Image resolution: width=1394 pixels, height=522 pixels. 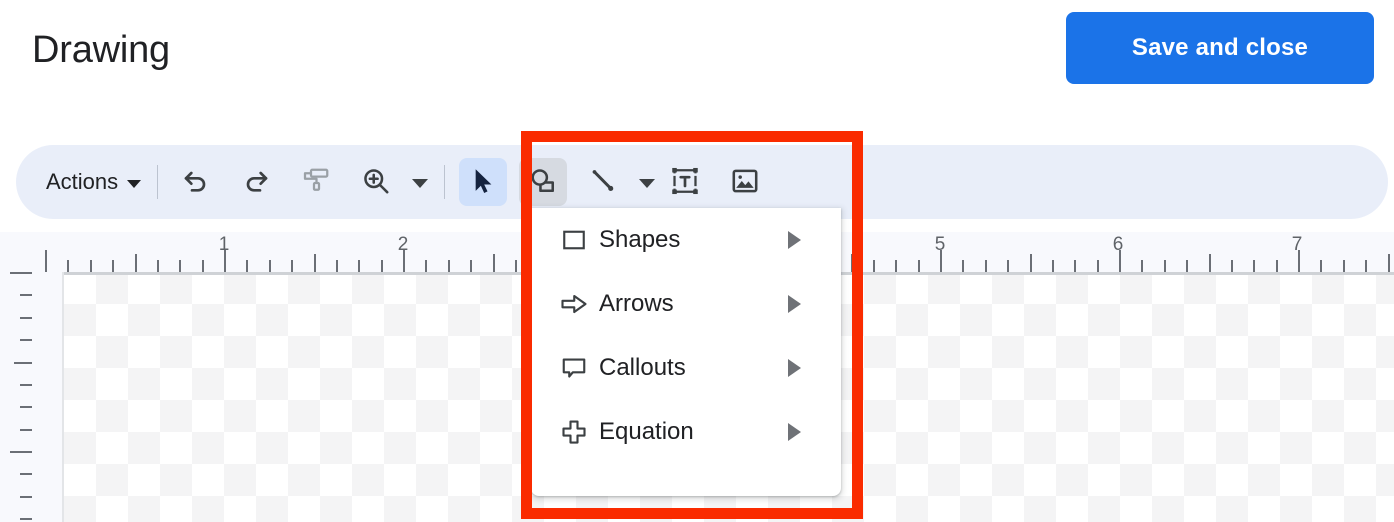 I want to click on paint-roller-icon, so click(x=316, y=182).